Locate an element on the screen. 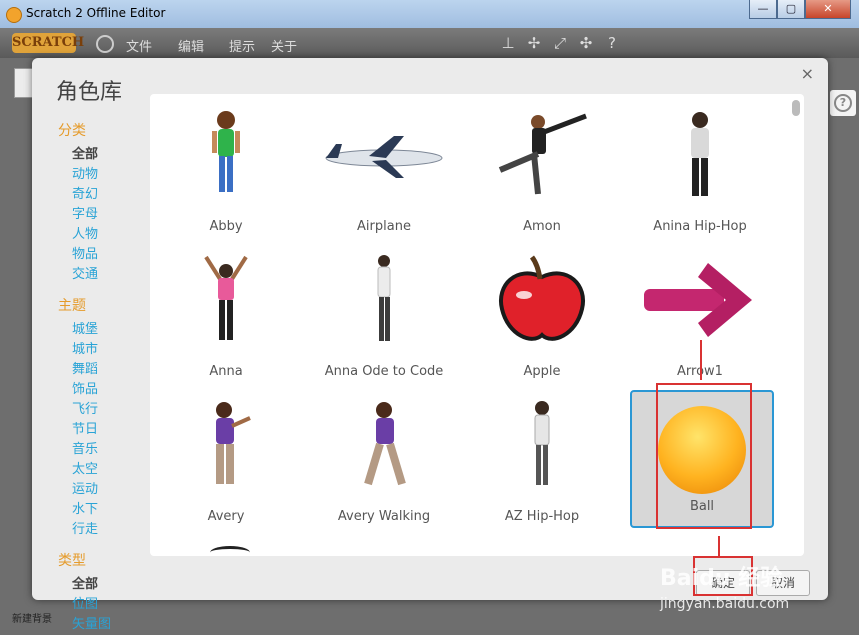 The height and width of the screenshot is (635, 859). theme-walking: 行走 is located at coordinates (85, 527).